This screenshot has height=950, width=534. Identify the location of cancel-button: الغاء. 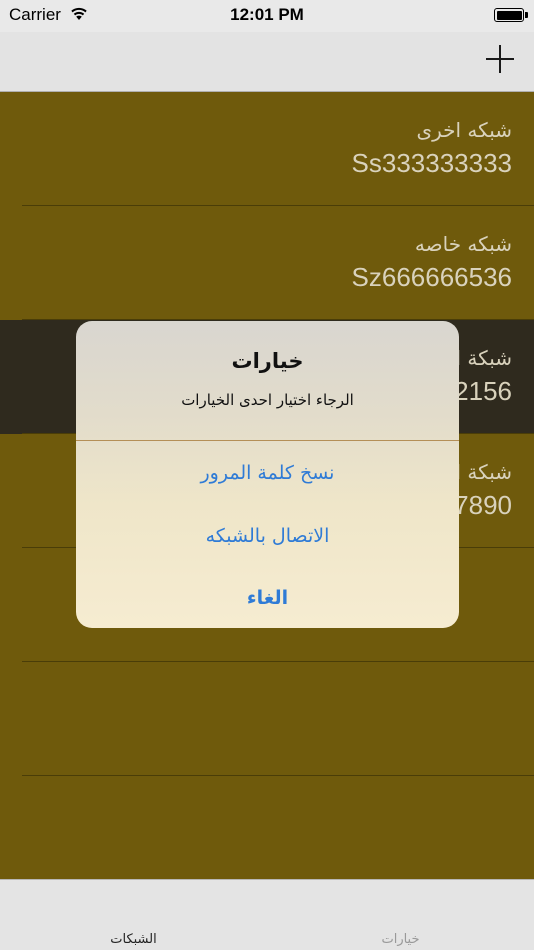
(267, 597).